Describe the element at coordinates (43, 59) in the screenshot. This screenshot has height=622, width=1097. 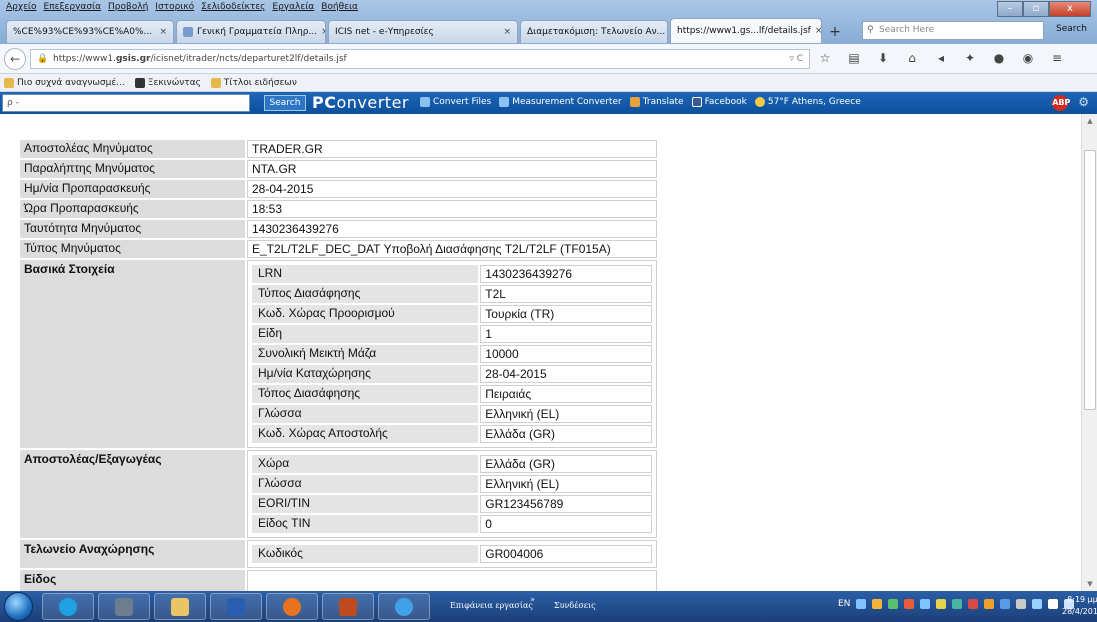
I see `lock-icon: 🔒` at that location.